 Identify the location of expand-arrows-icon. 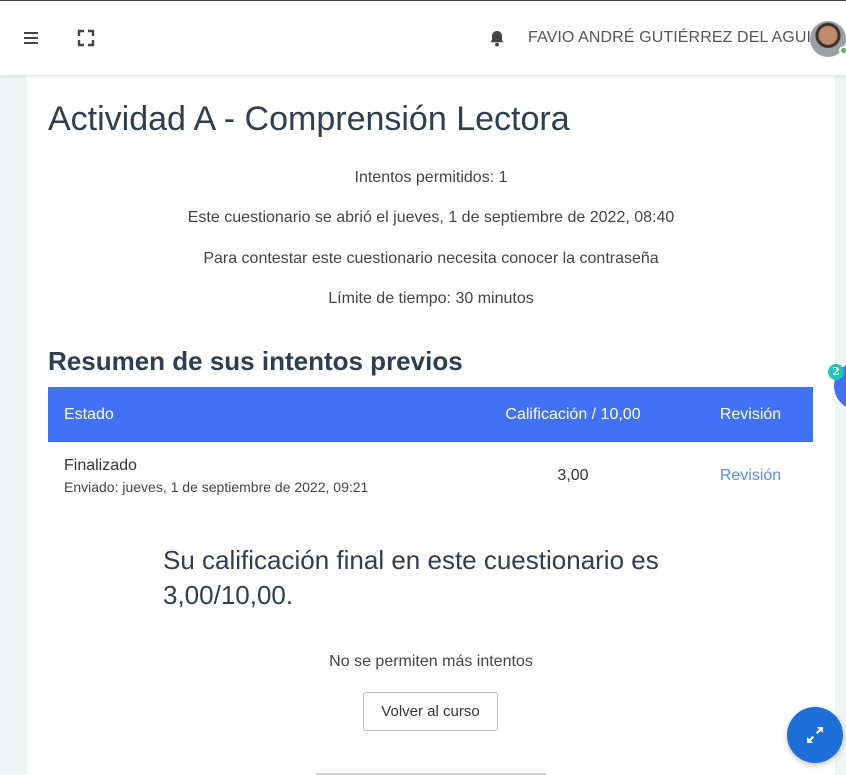
(815, 735).